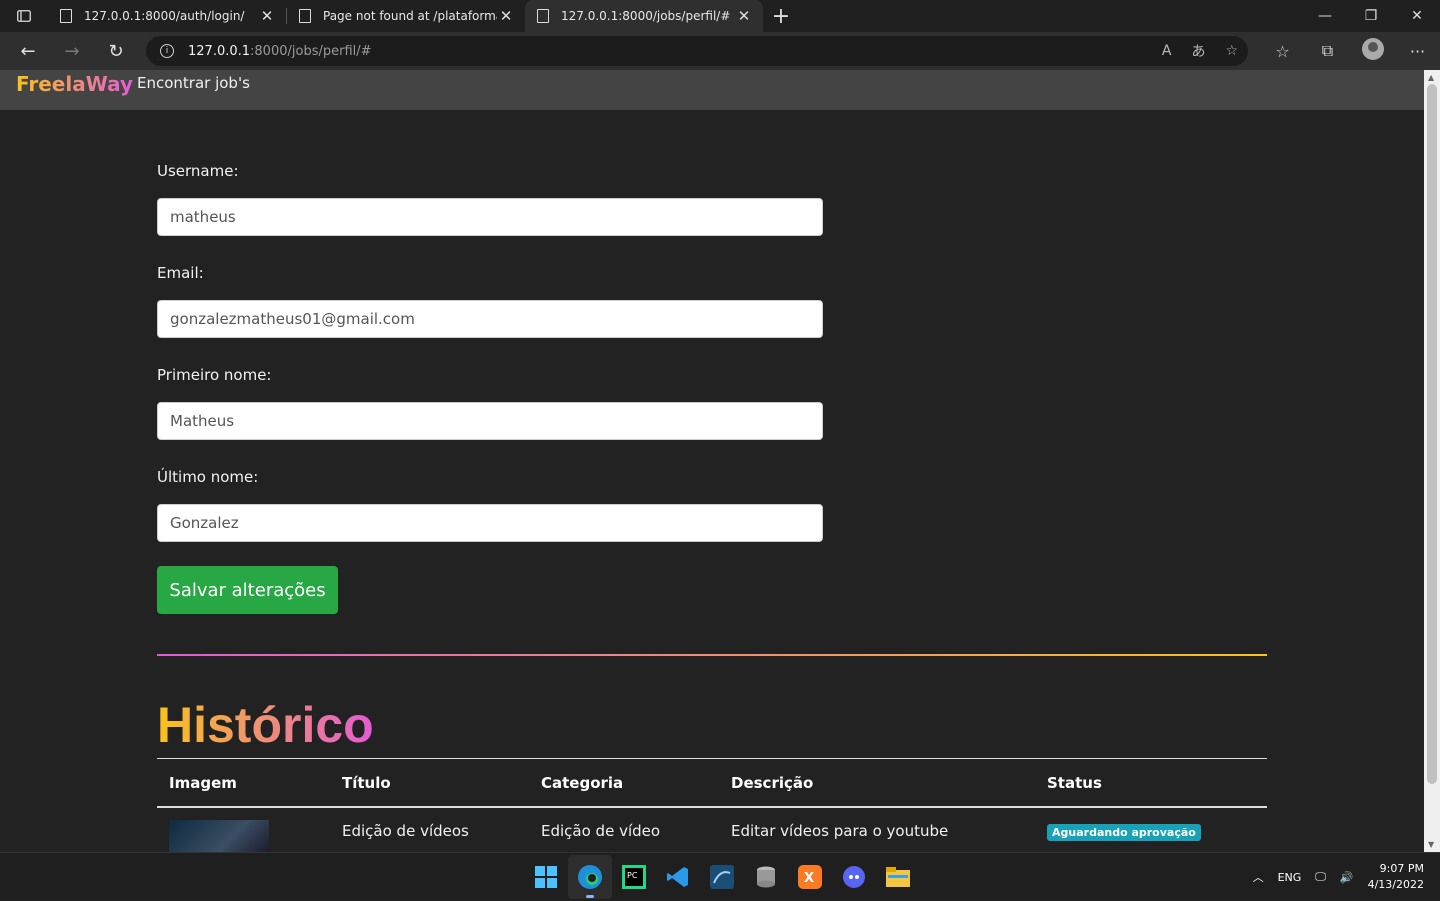  Describe the element at coordinates (180, 273) in the screenshot. I see `email-label: Email:` at that location.